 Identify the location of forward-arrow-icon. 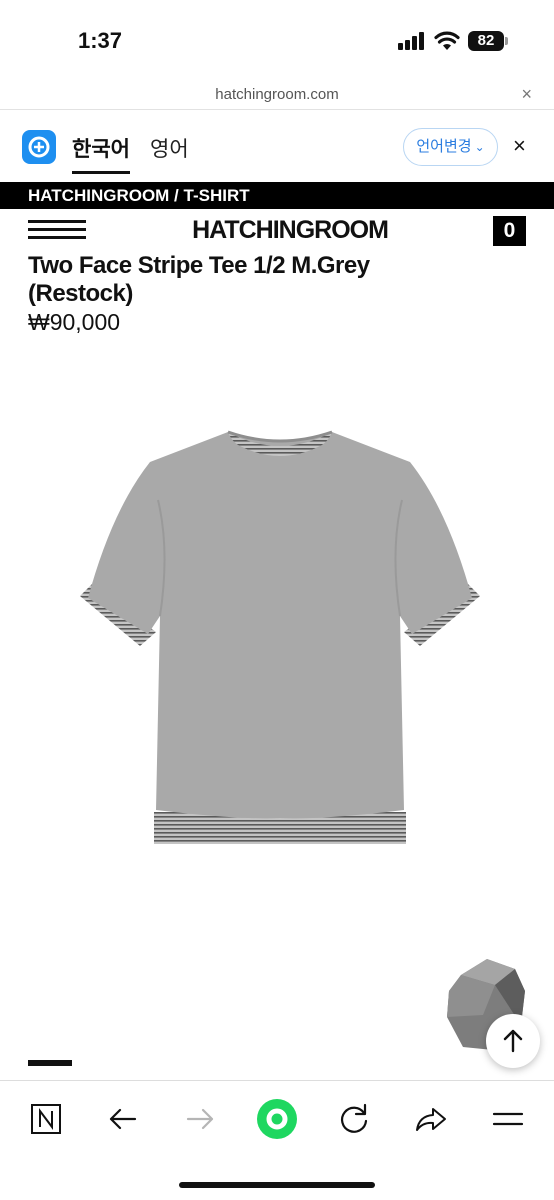
(200, 1119).